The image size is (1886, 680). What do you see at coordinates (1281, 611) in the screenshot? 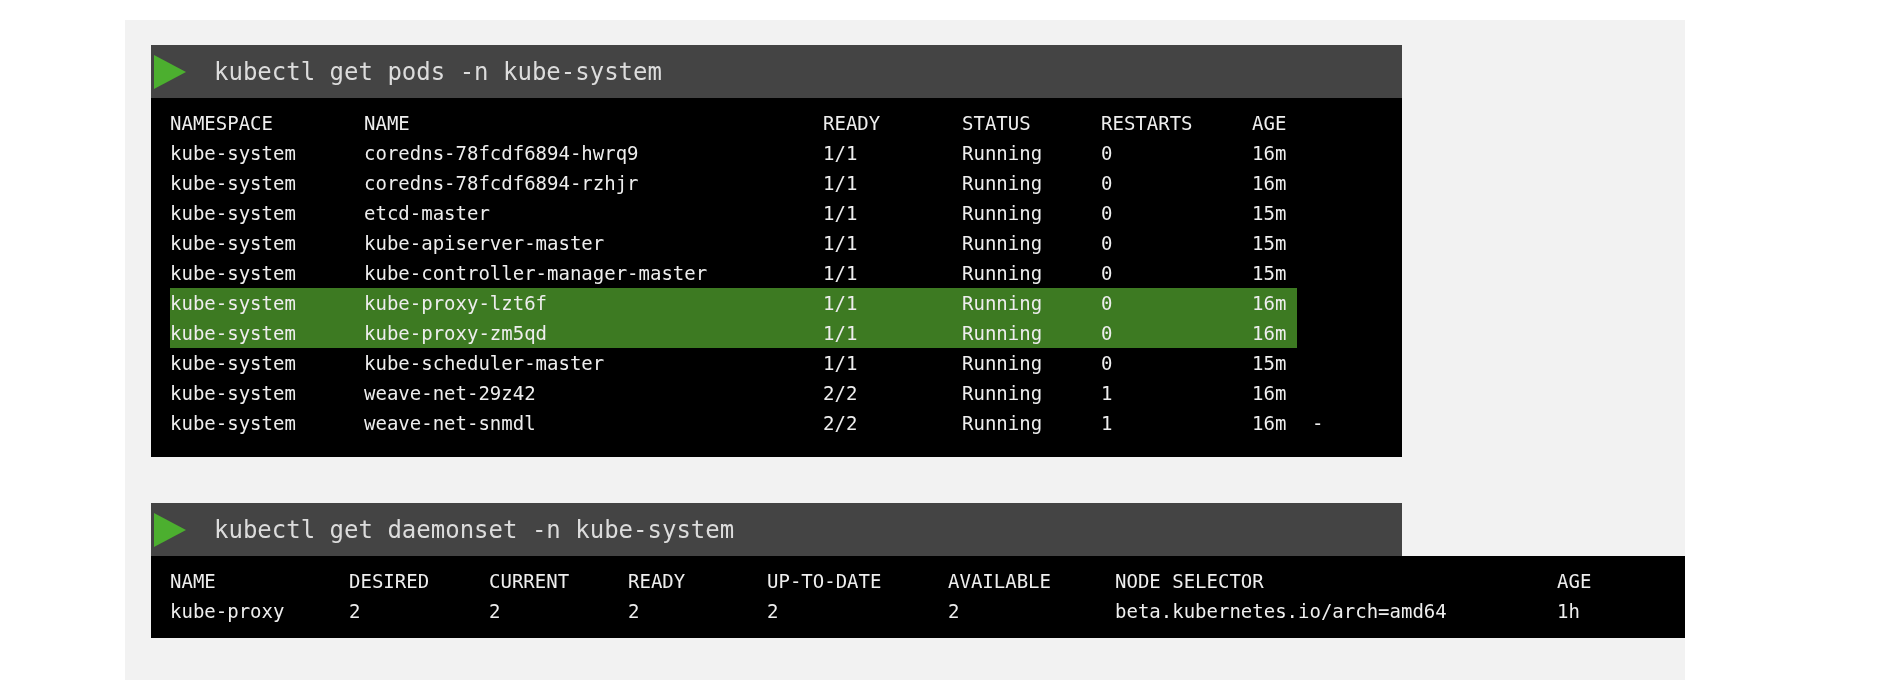
I see `table-cell-text: beta.kubernetes.io/arch=amd64` at bounding box center [1281, 611].